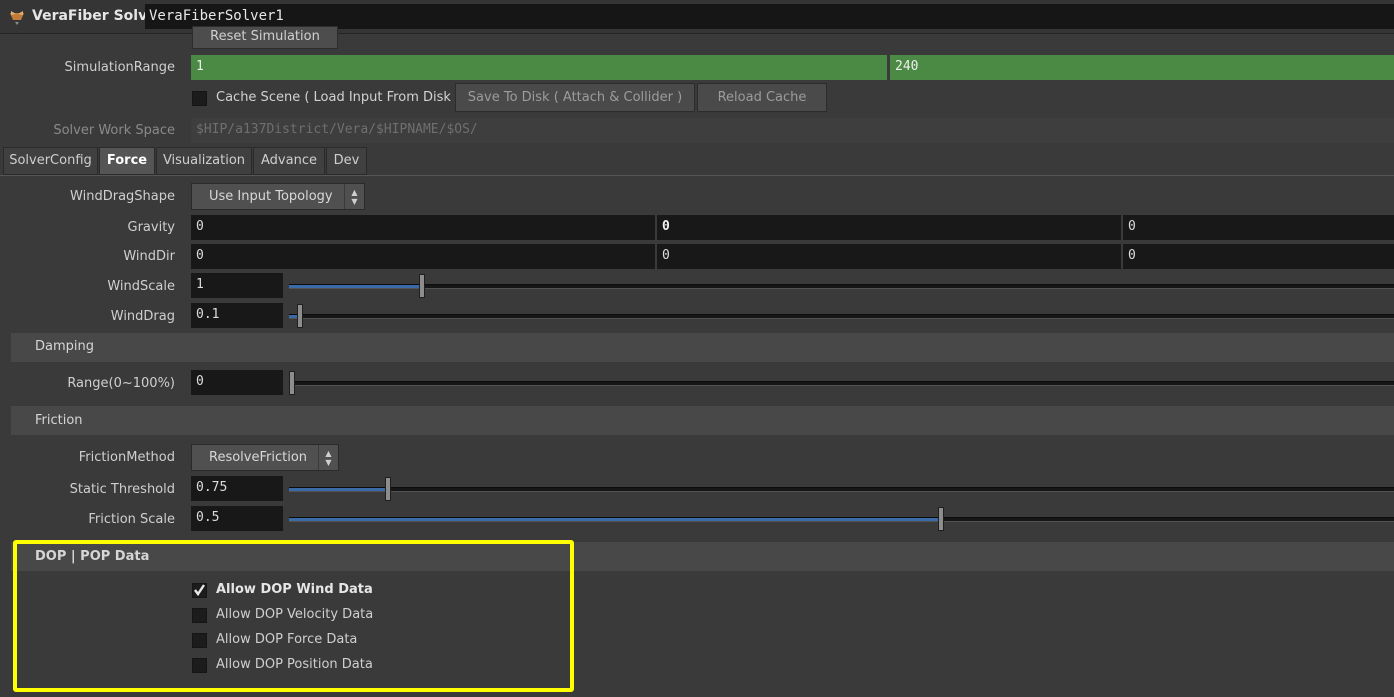  I want to click on save-to-disk-button: Save To Disk ( Attach & Collider ), so click(575, 97).